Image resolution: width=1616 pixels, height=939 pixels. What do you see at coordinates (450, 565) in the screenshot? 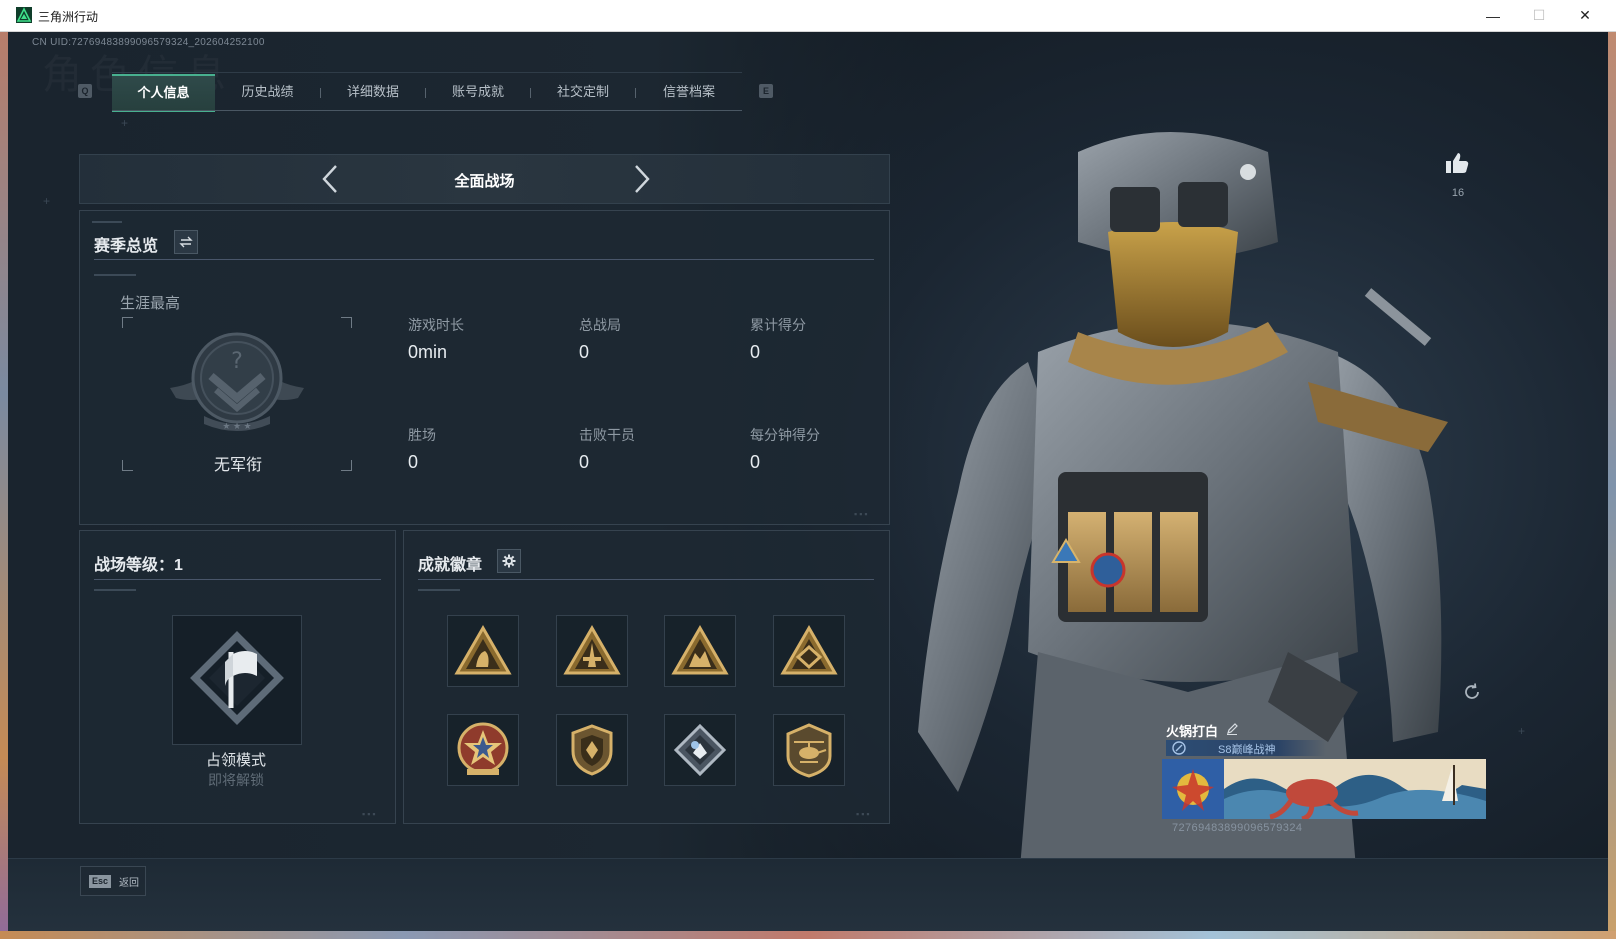
I see `achievement-badges-title: 成就徽章` at bounding box center [450, 565].